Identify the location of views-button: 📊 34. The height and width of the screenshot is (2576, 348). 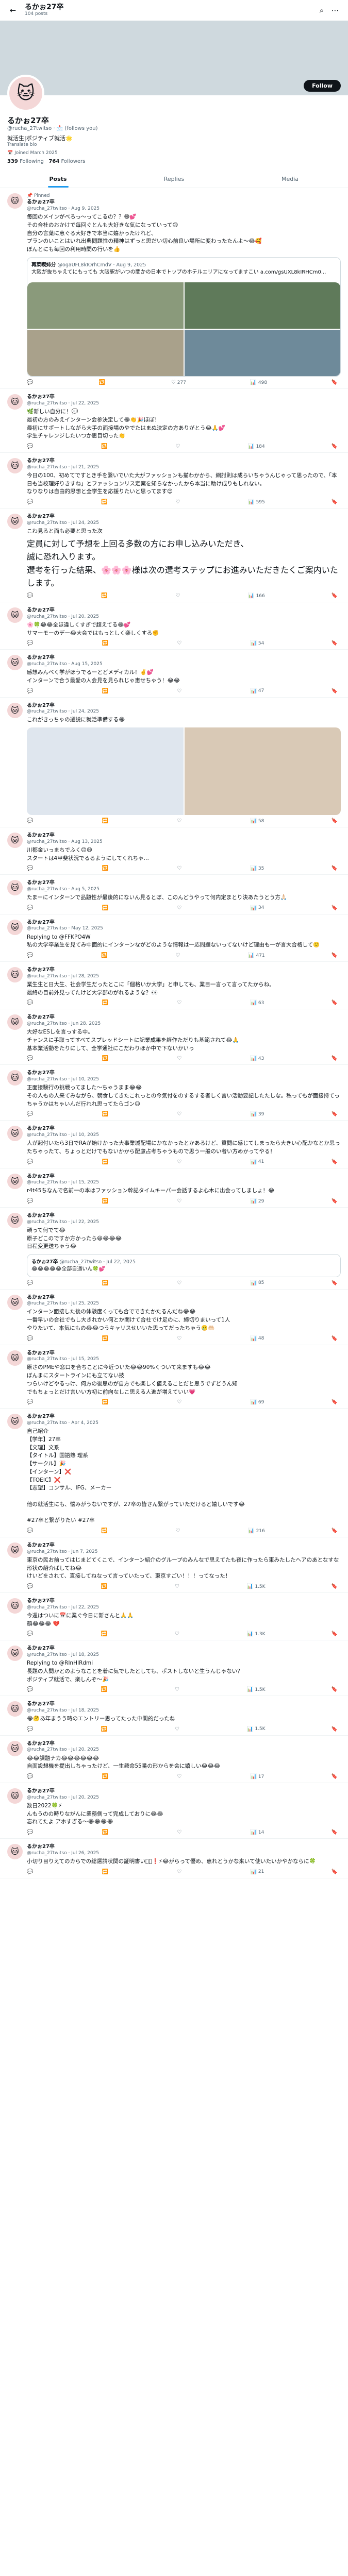
(257, 908).